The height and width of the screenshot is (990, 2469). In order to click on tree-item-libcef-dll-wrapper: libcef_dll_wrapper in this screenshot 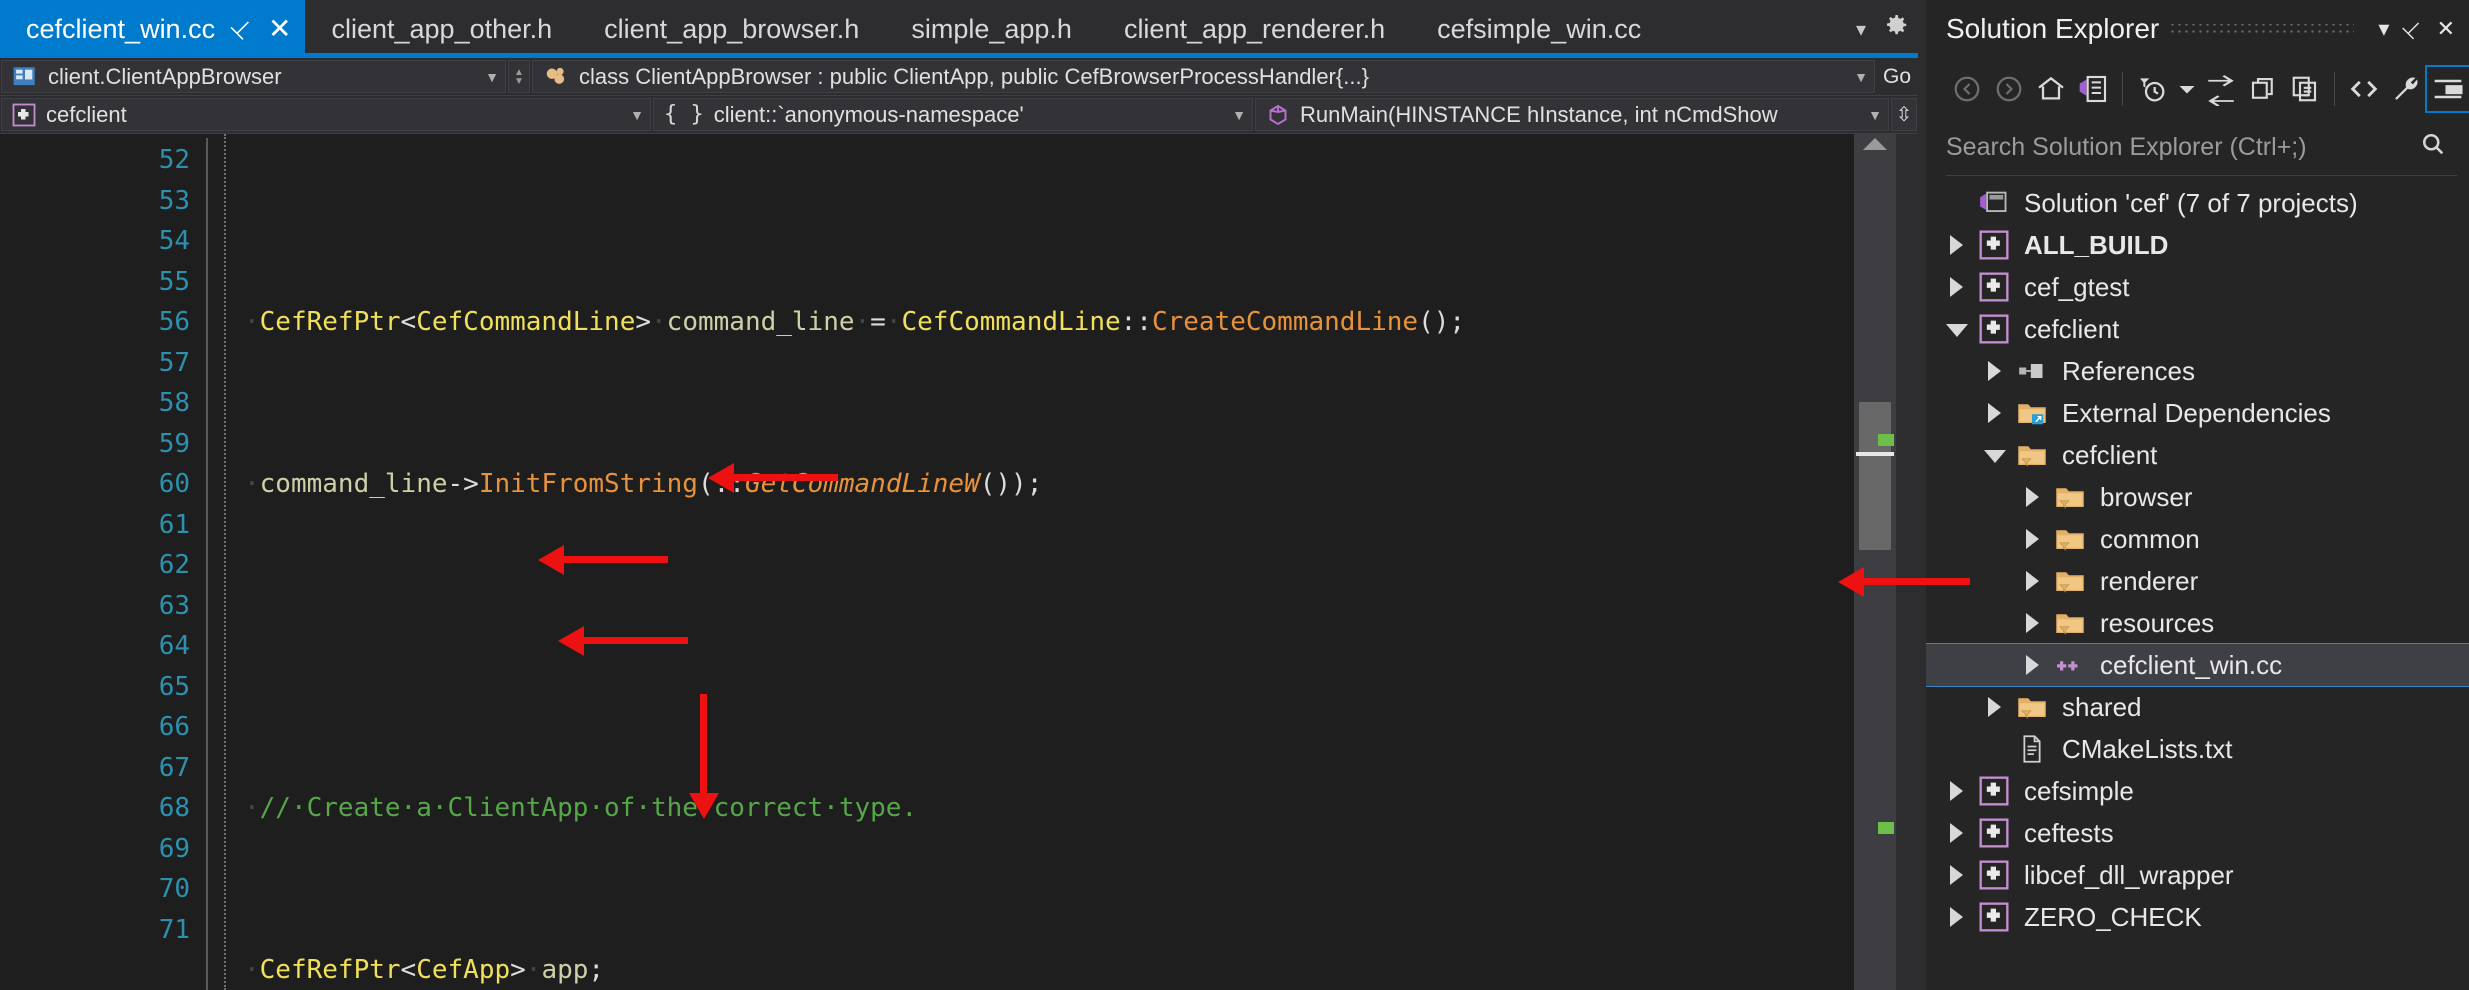, I will do `click(2197, 875)`.